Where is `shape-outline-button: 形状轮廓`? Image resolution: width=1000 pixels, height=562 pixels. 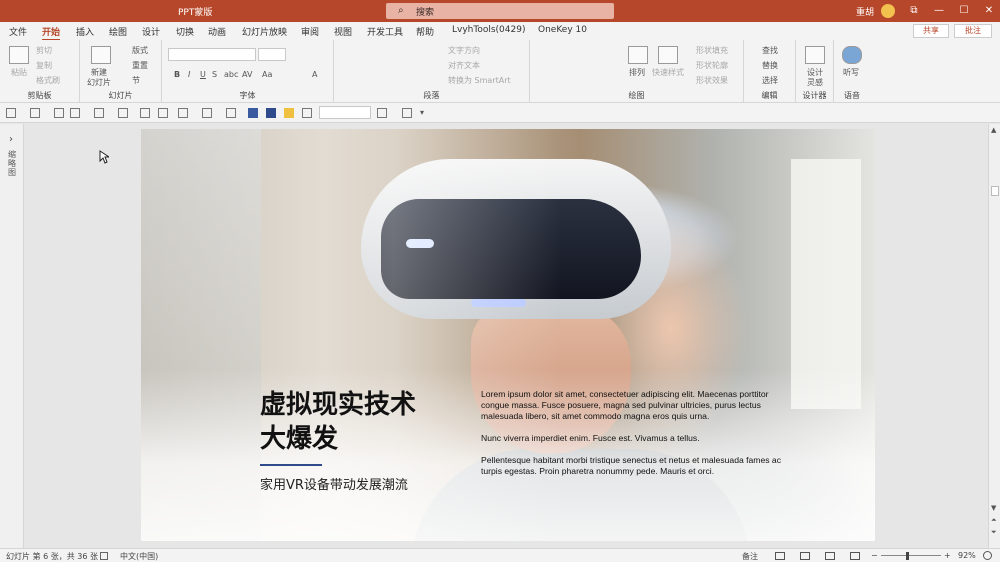 shape-outline-button: 形状轮廓 is located at coordinates (712, 65).